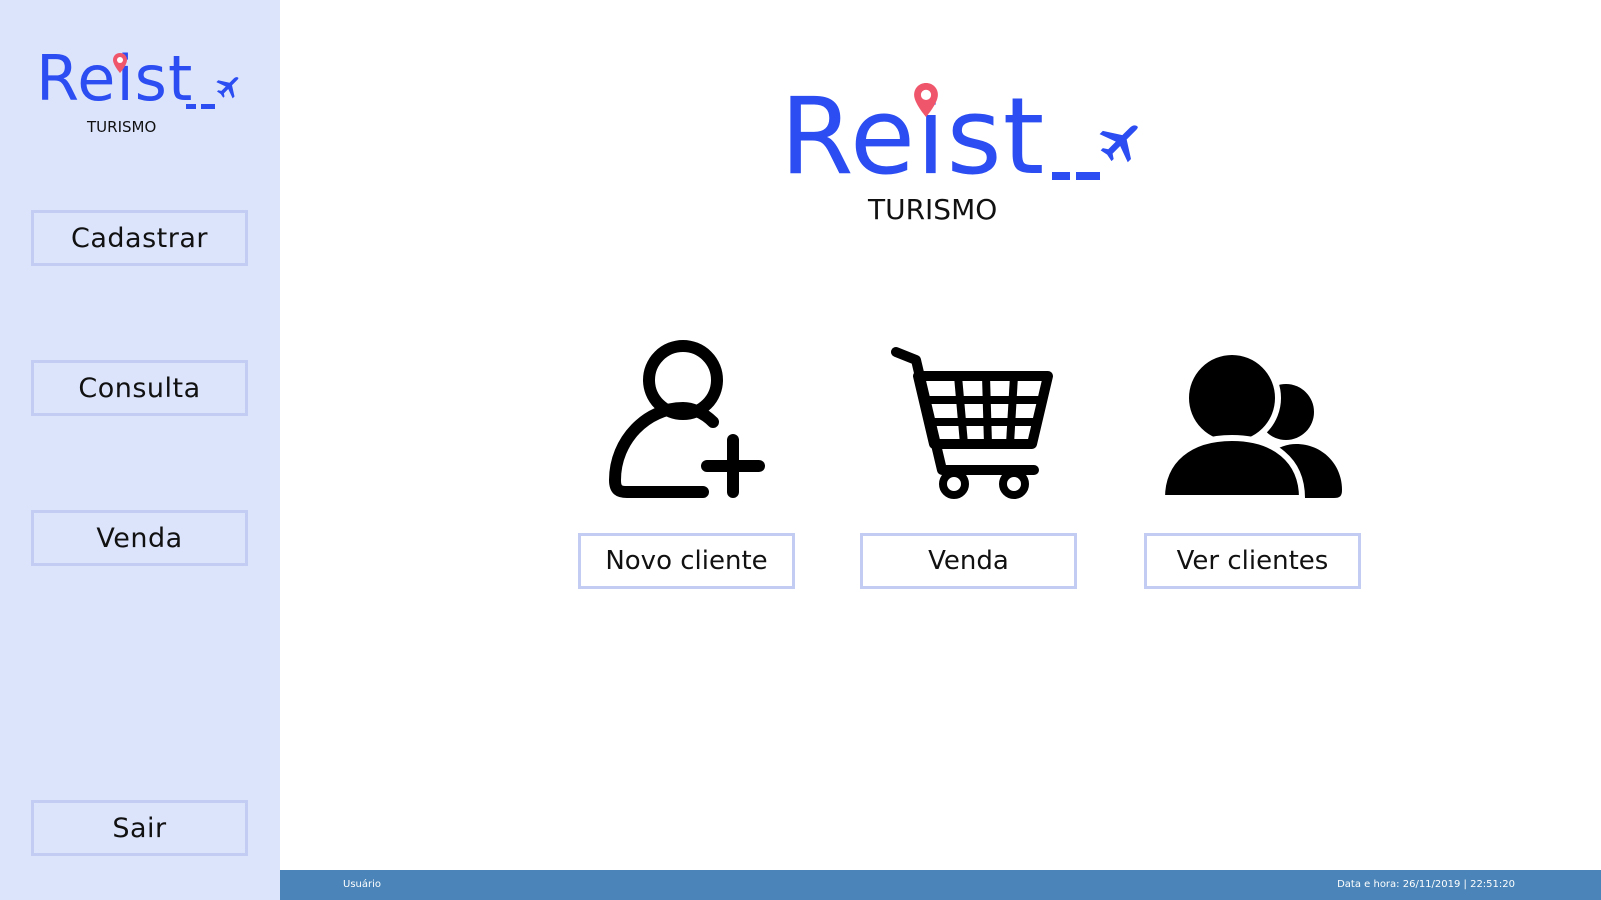 The width and height of the screenshot is (1601, 900). I want to click on status-user: Usuário, so click(362, 884).